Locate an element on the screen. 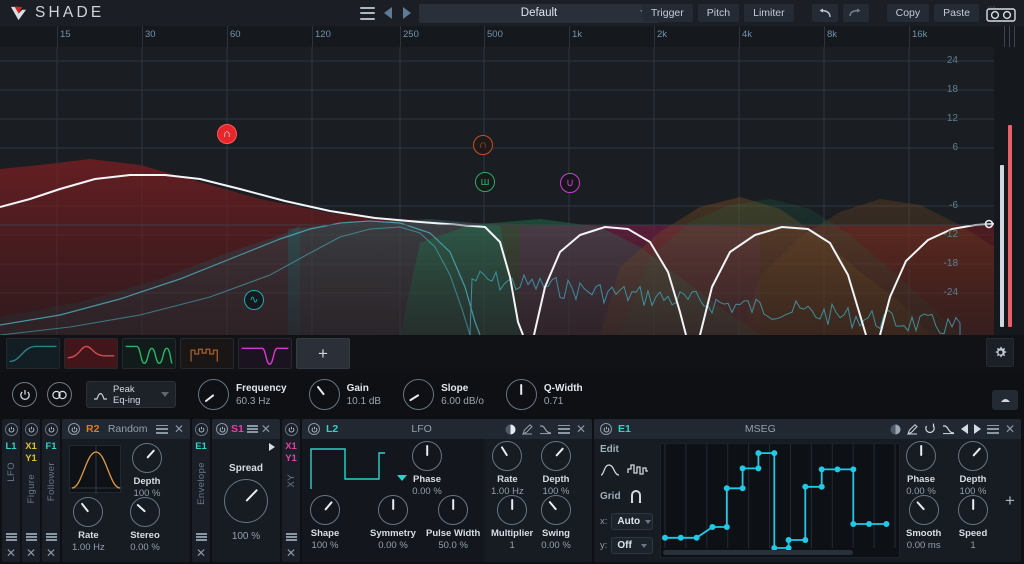  lfo-depth-knob is located at coordinates (556, 456).